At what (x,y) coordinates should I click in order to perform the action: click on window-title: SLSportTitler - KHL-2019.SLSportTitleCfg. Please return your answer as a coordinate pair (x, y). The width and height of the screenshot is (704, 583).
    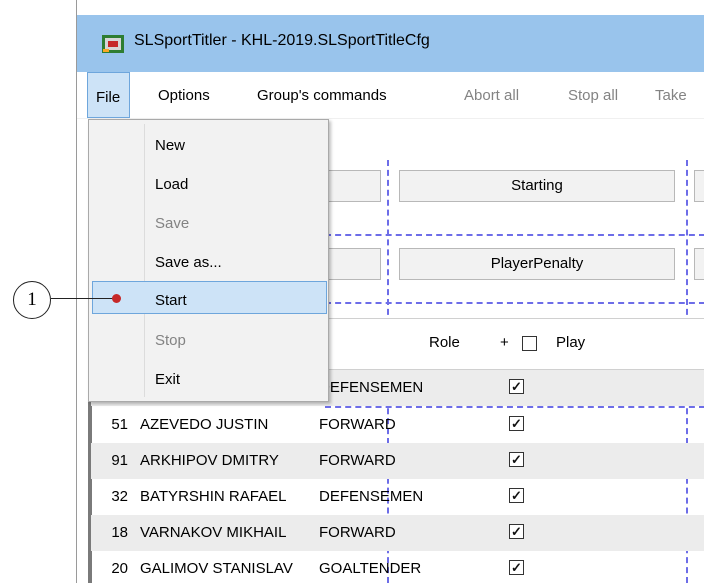
    Looking at the image, I should click on (282, 40).